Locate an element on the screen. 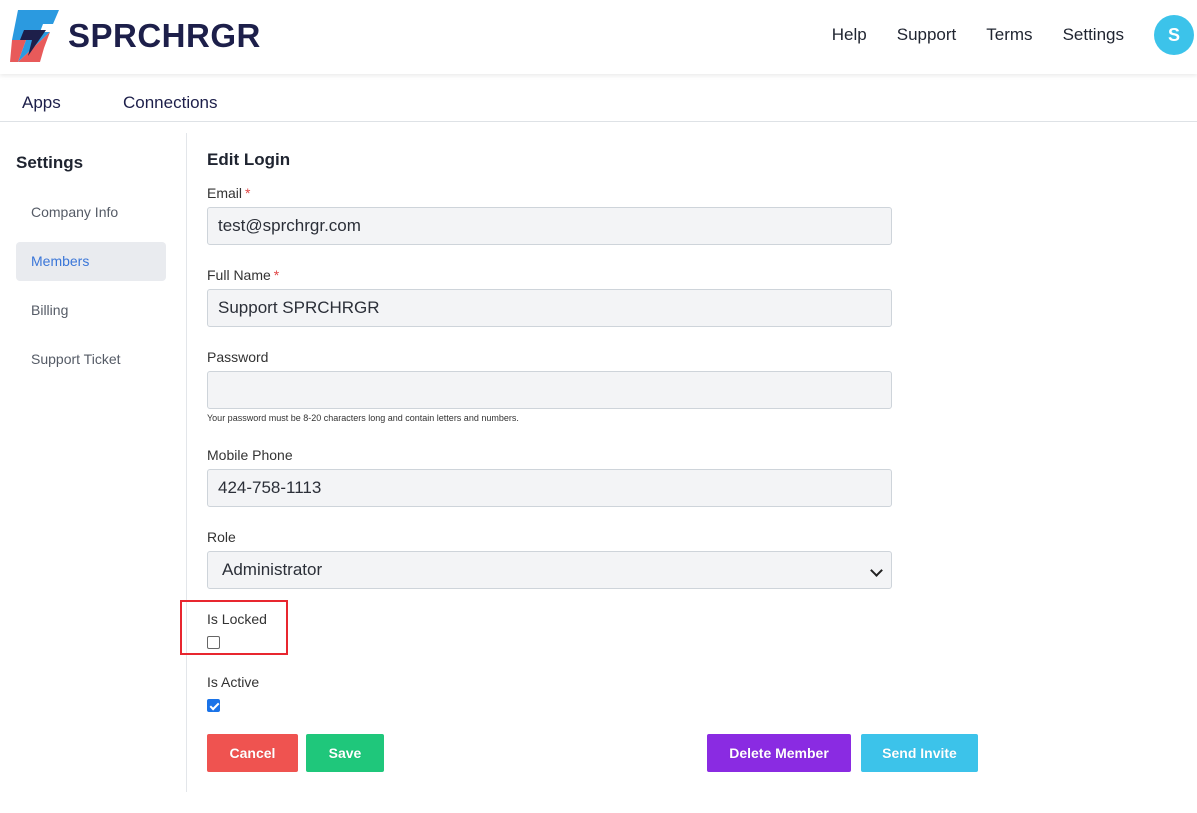 Image resolution: width=1197 pixels, height=813 pixels. nav-support: Support is located at coordinates (927, 35).